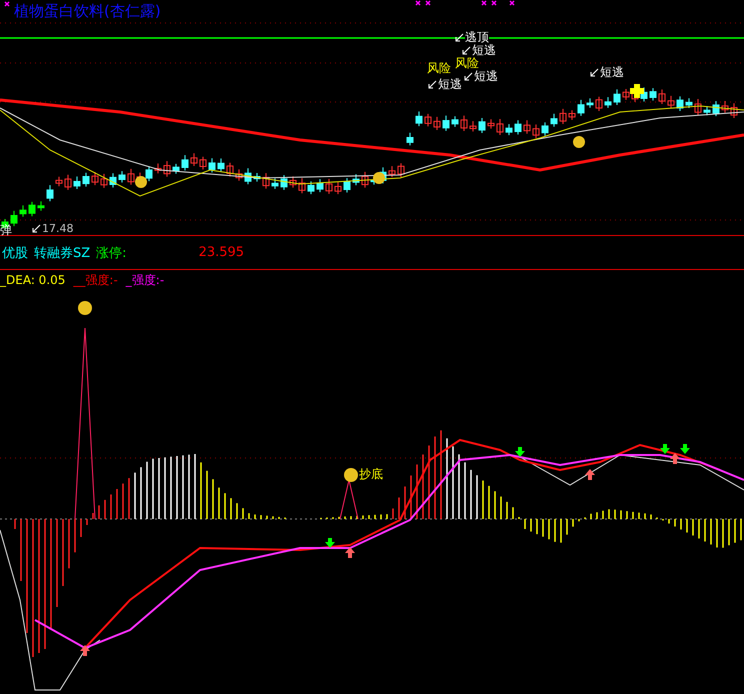 The image size is (744, 694). What do you see at coordinates (62, 253) in the screenshot?
I see `info-text: 转融券SZ` at bounding box center [62, 253].